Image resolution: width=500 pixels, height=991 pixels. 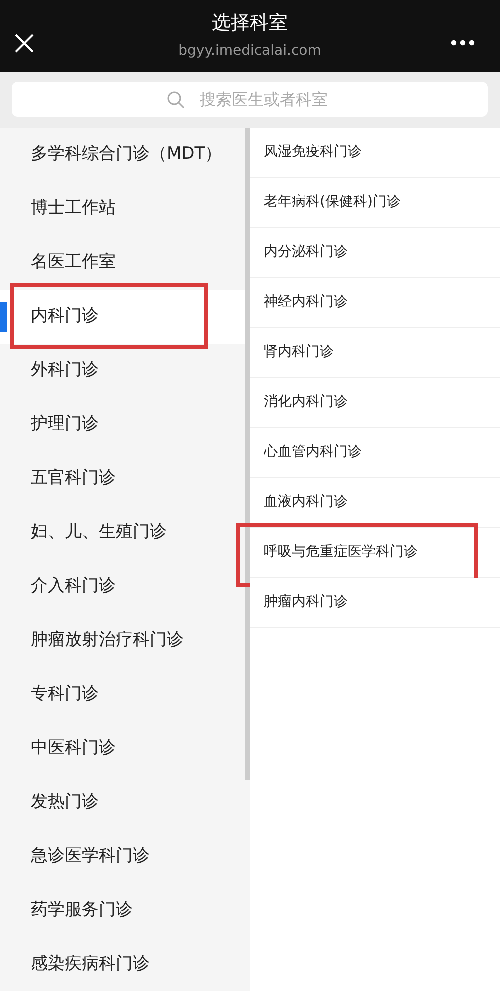 What do you see at coordinates (122, 695) in the screenshot?
I see `department-item: 专科门诊` at bounding box center [122, 695].